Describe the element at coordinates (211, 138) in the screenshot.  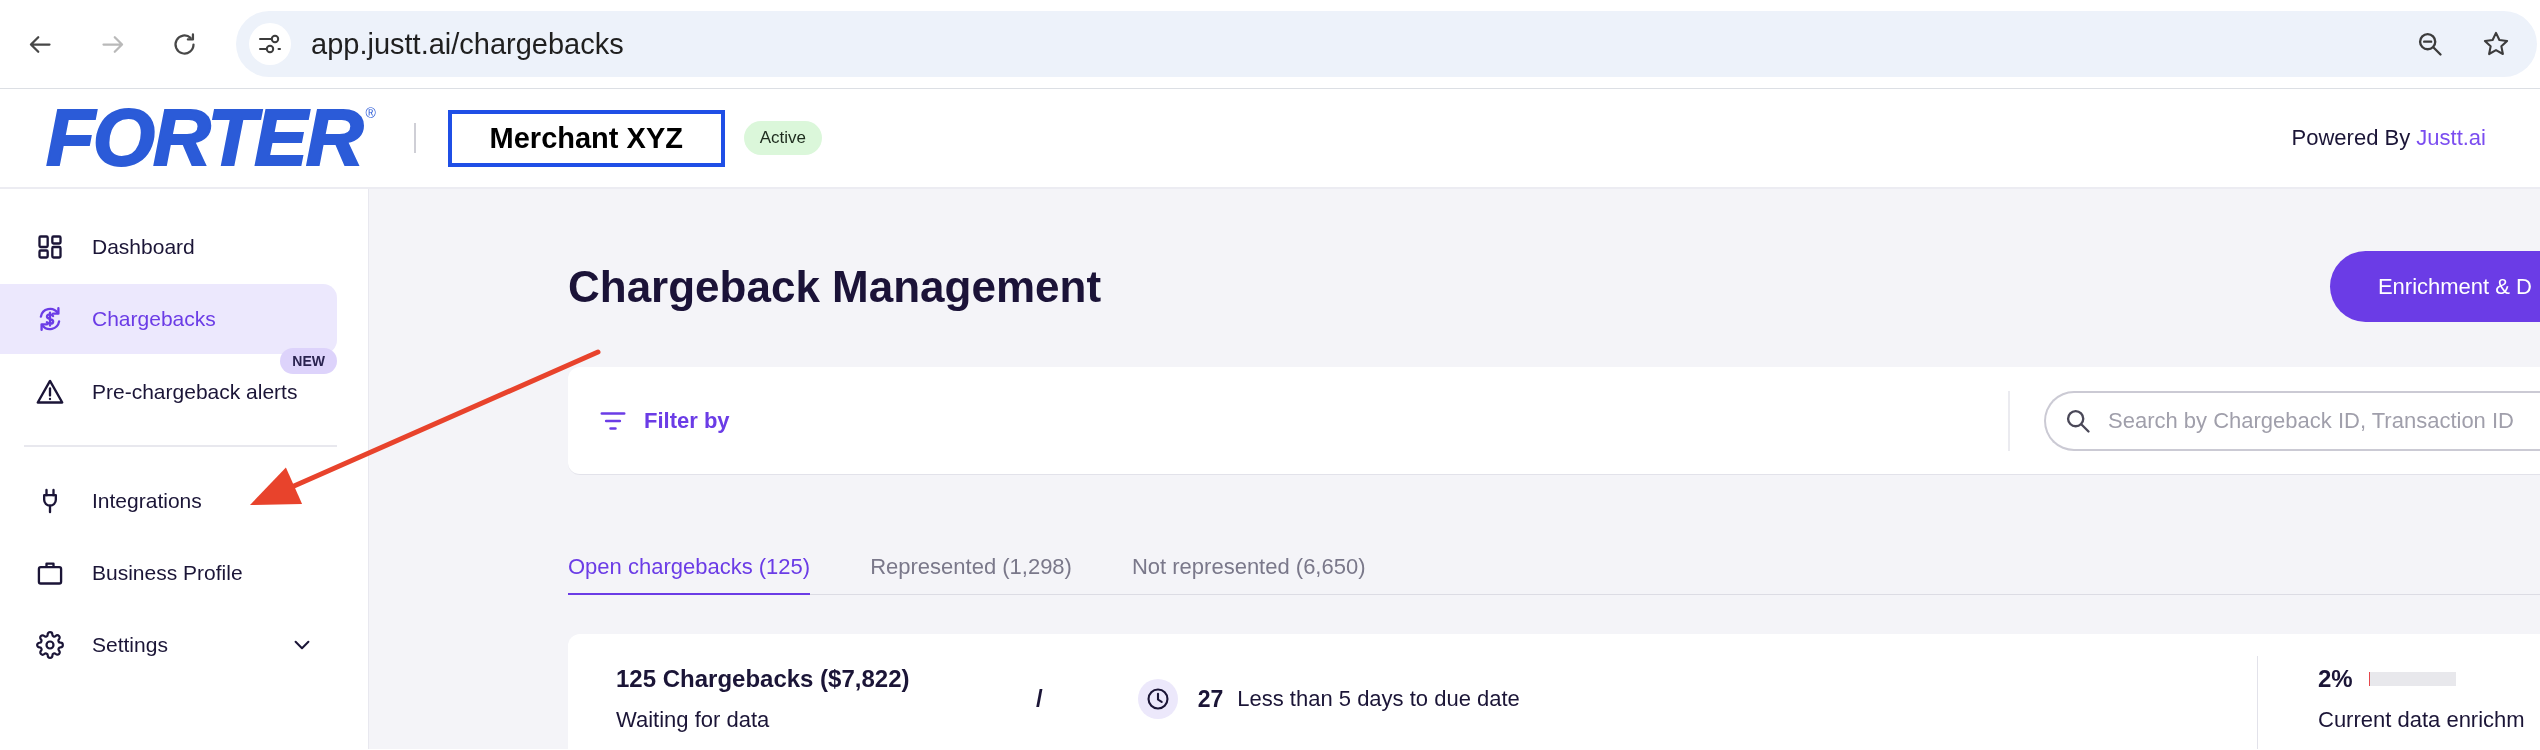
I see `logo: FORTER$^{®}$` at that location.